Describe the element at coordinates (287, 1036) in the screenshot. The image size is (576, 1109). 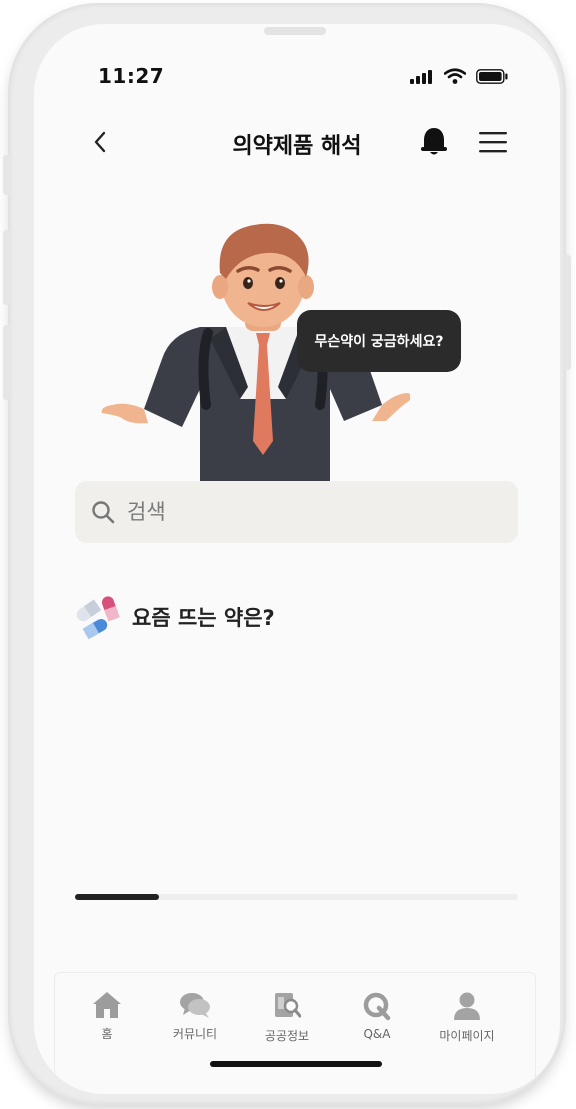
I see `tab-public-info-label: 공공정보` at that location.